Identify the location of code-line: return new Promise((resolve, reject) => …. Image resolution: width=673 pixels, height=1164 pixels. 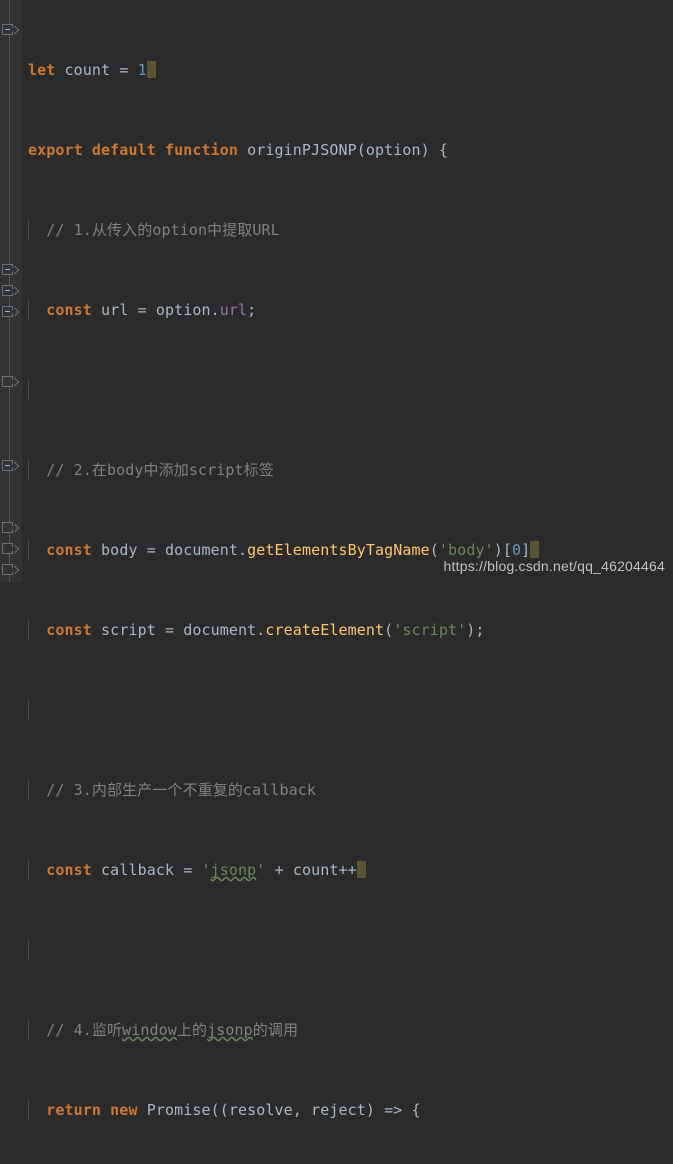
(347, 1110).